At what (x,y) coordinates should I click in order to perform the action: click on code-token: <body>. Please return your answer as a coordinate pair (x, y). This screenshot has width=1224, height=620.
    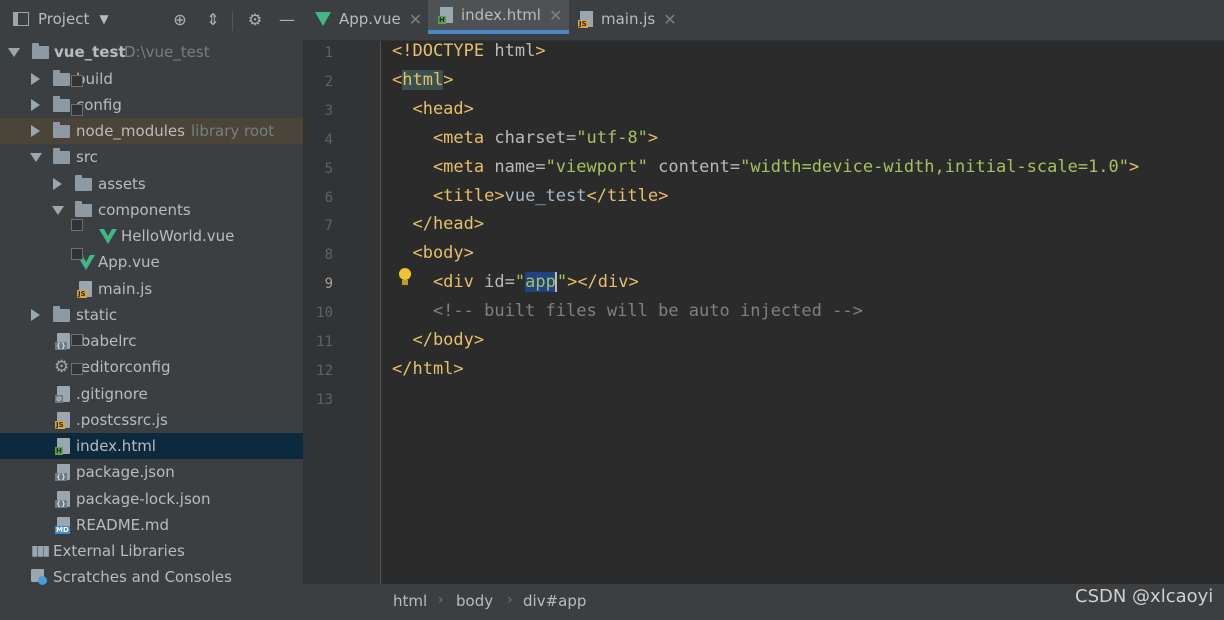
    Looking at the image, I should click on (433, 253).